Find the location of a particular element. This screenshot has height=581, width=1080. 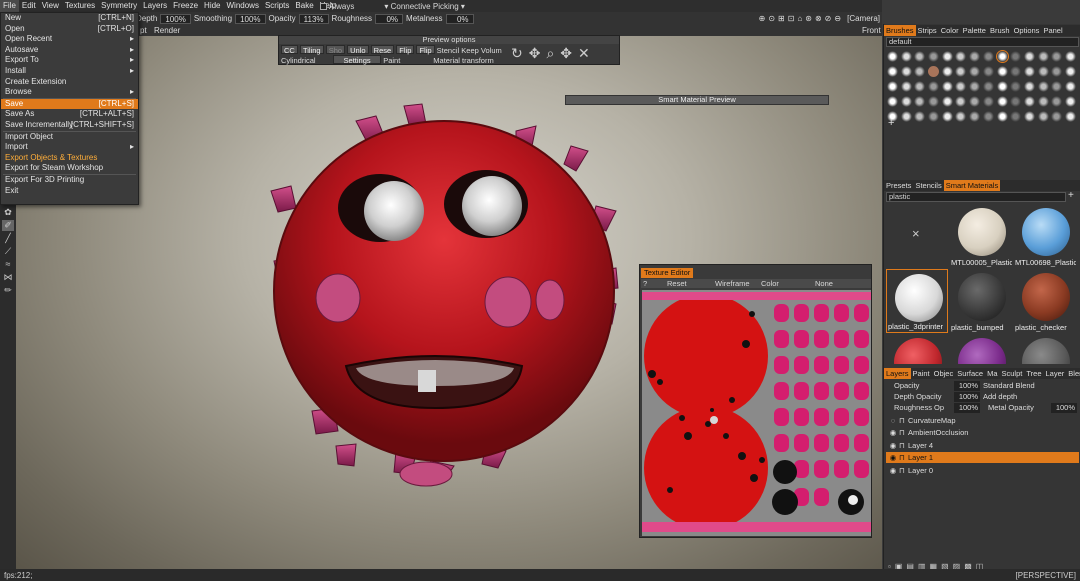

file-exit: Exit is located at coordinates (69, 191).